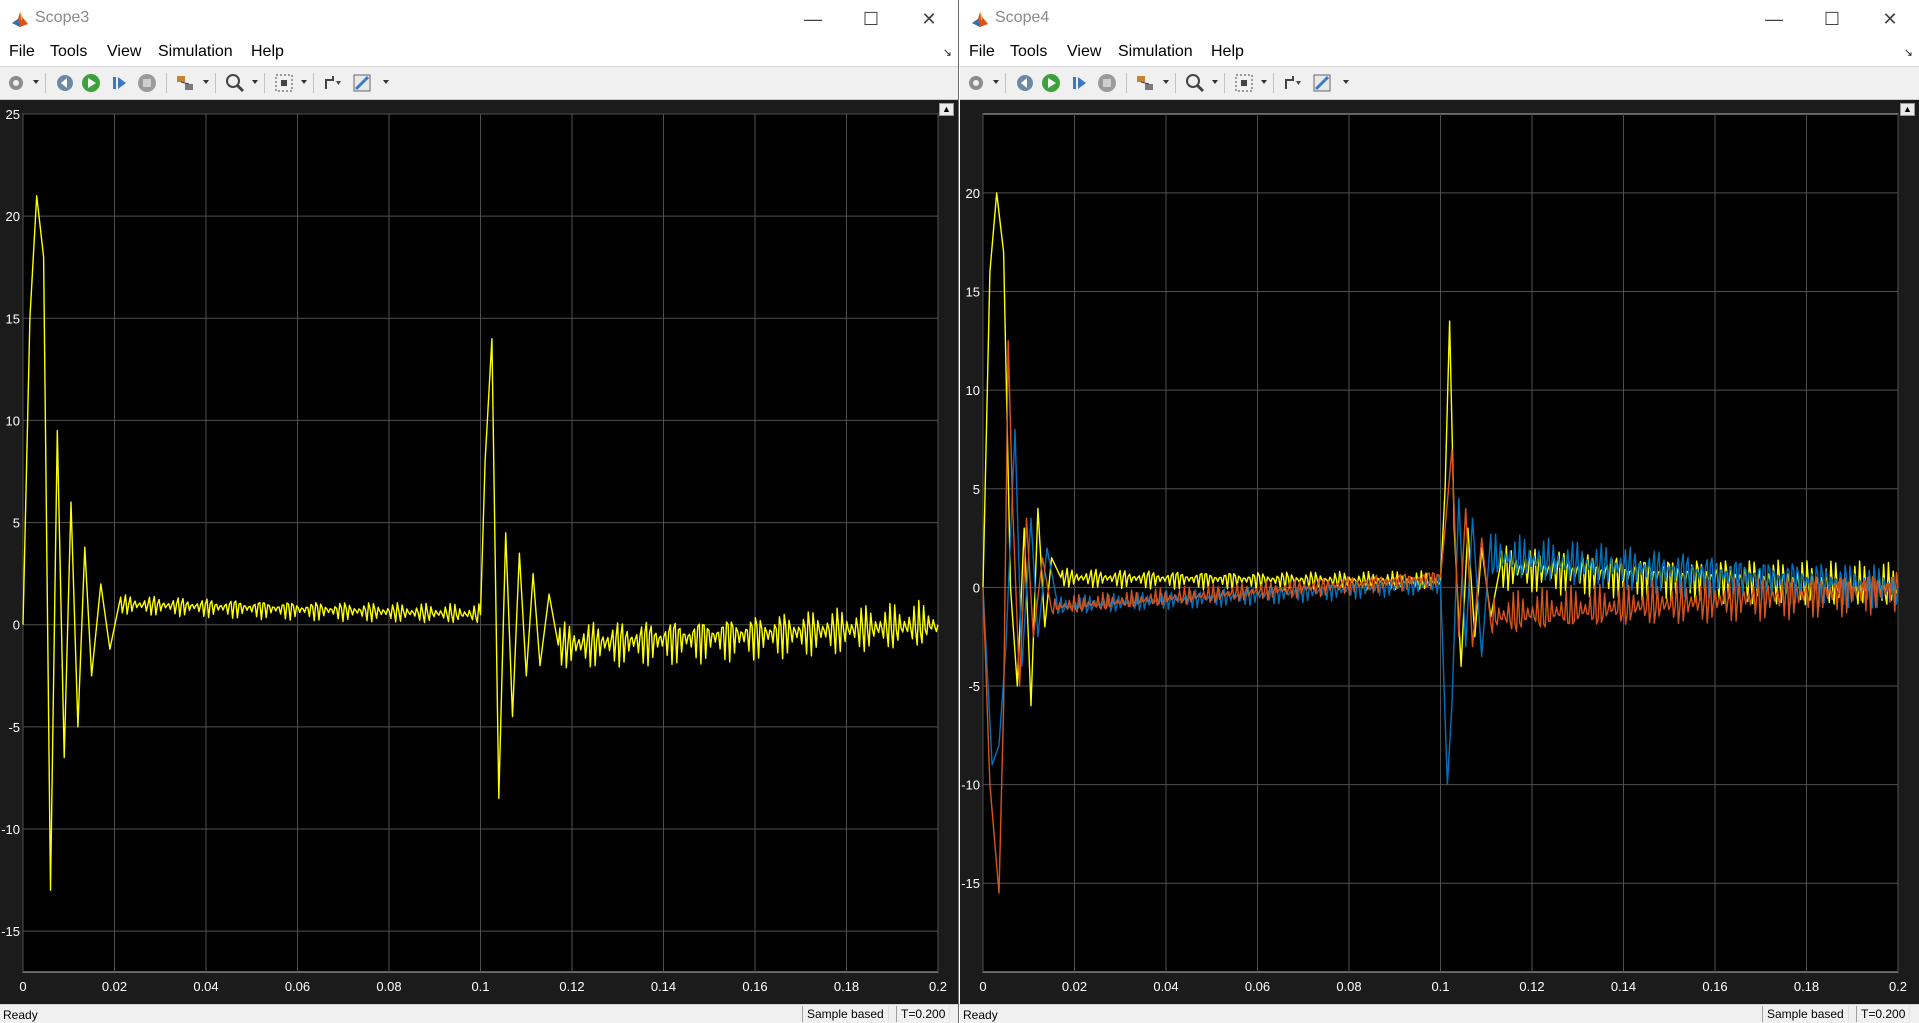 The image size is (1919, 1023). I want to click on y-tick-label: 15, so click(13, 318).